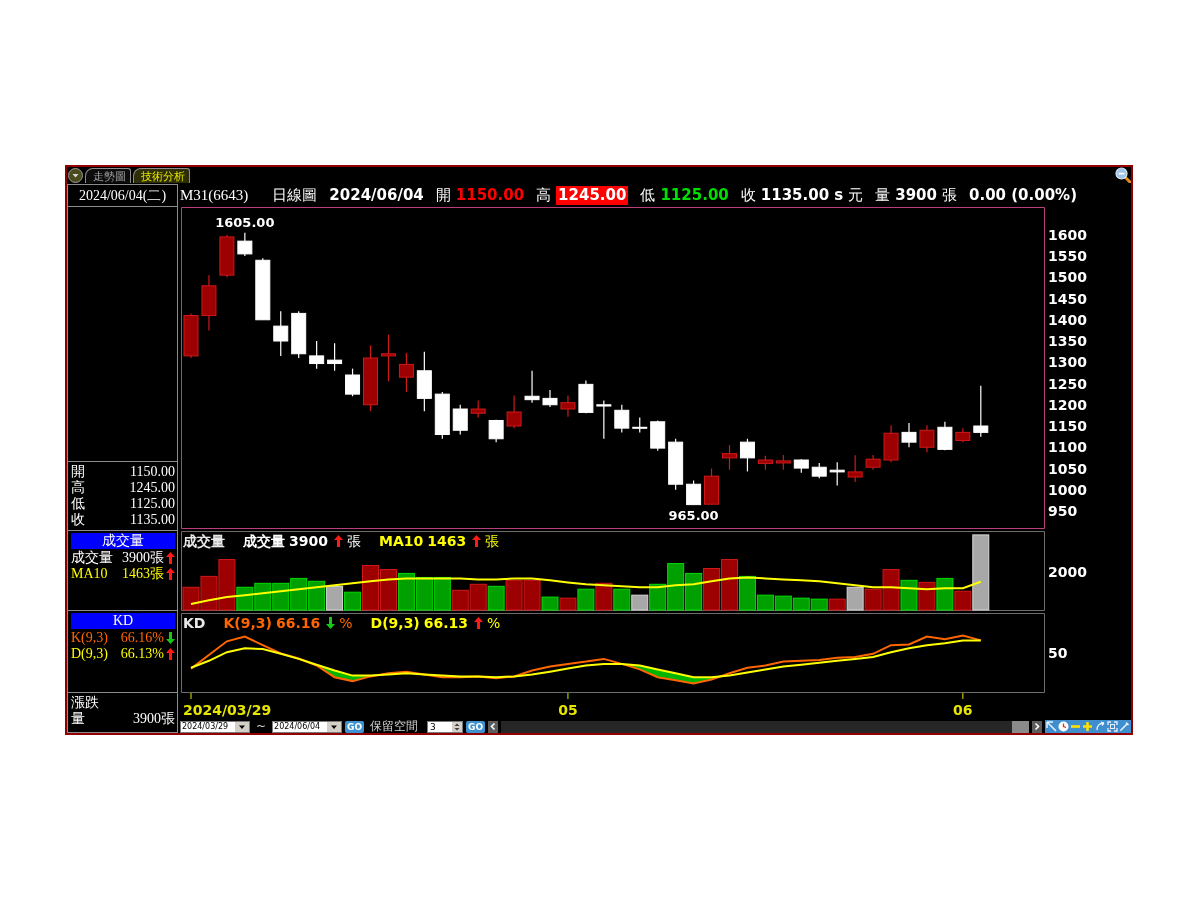 This screenshot has height=900, width=1200. I want to click on date-select: 2024/06/04, so click(307, 726).